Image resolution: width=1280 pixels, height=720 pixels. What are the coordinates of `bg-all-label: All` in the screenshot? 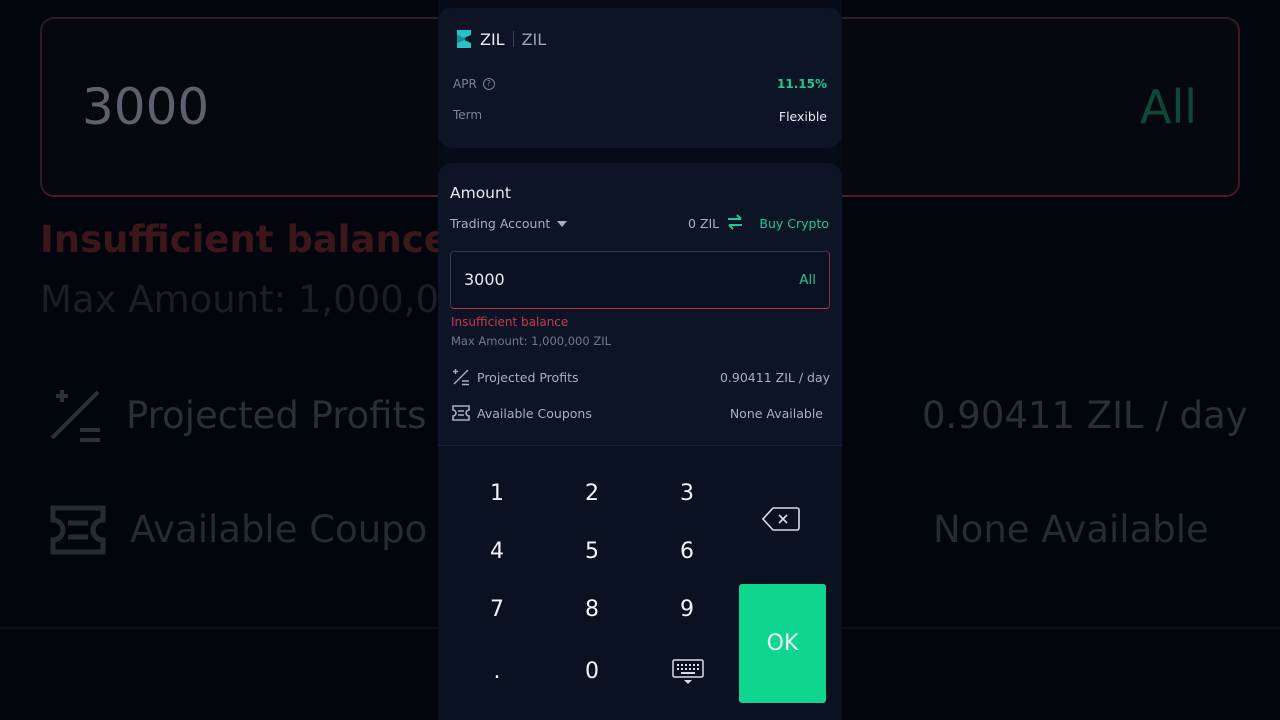 It's located at (1169, 107).